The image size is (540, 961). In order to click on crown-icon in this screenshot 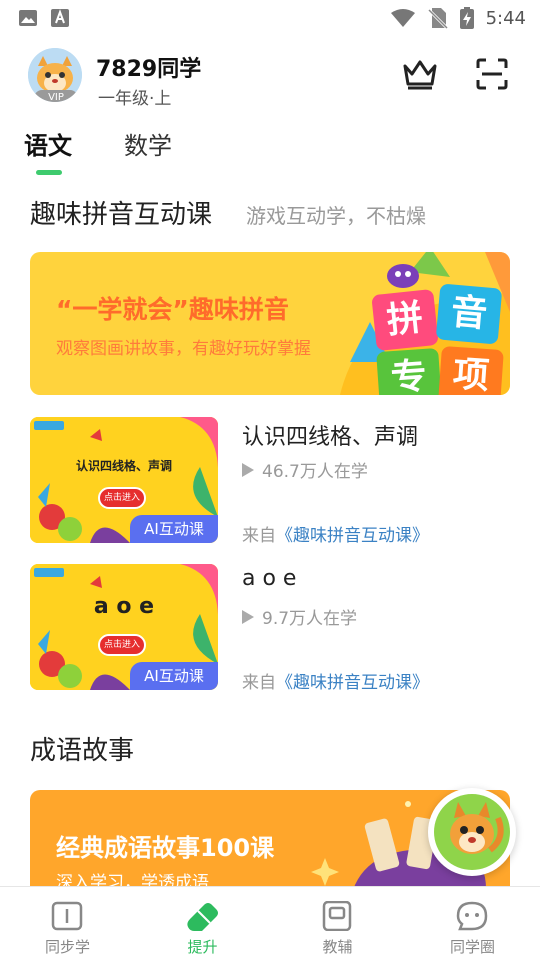, I will do `click(420, 74)`.